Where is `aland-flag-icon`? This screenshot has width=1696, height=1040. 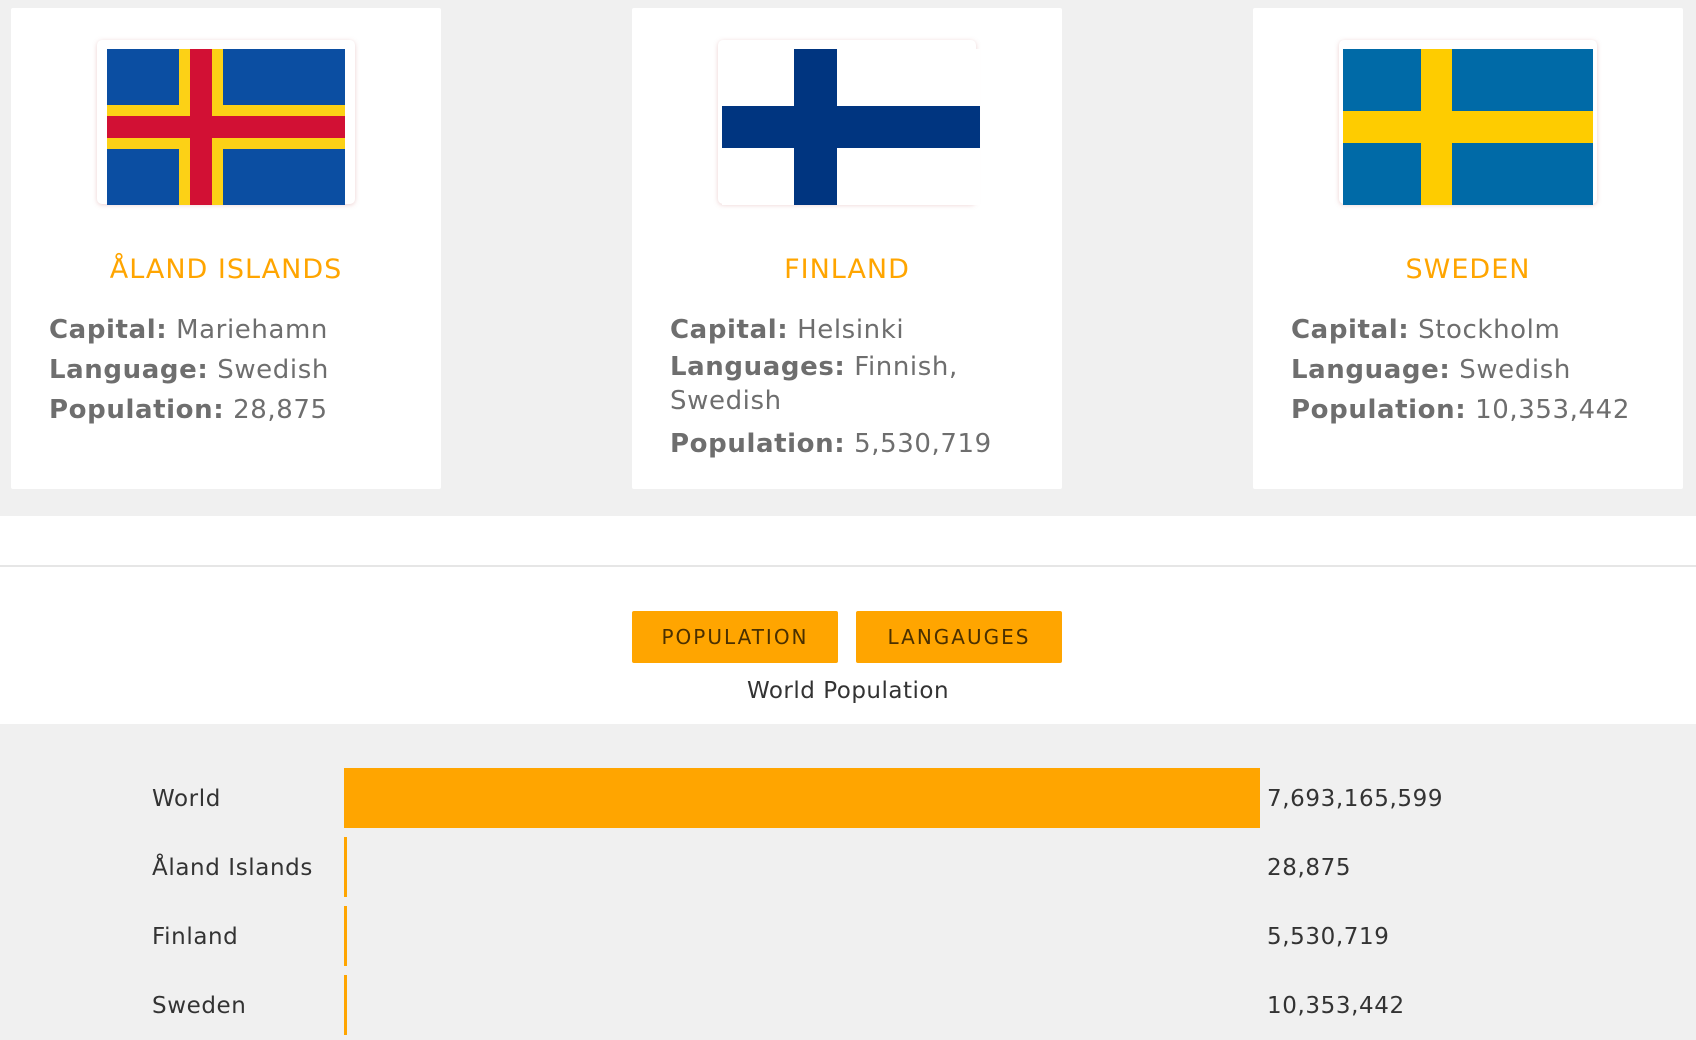 aland-flag-icon is located at coordinates (226, 127).